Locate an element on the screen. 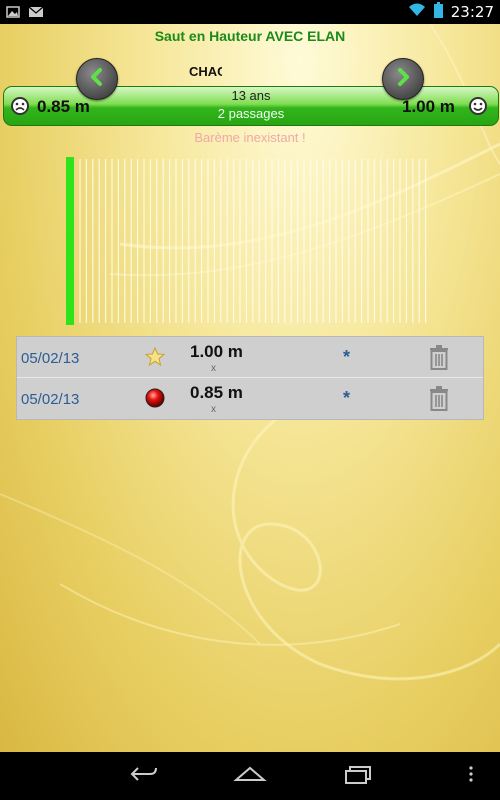 The height and width of the screenshot is (800, 500). back-button is located at coordinates (144, 776).